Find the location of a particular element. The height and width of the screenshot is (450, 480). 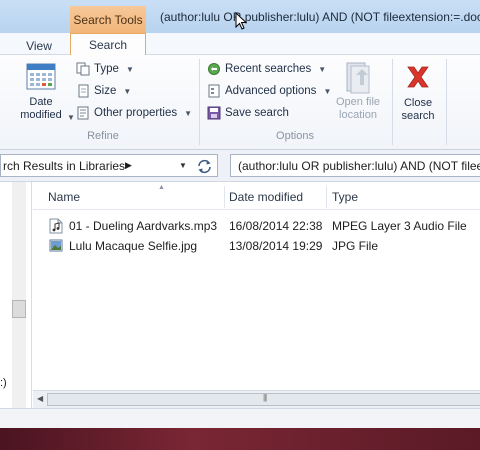

scroll-left-icon: ◀ is located at coordinates (40, 398).